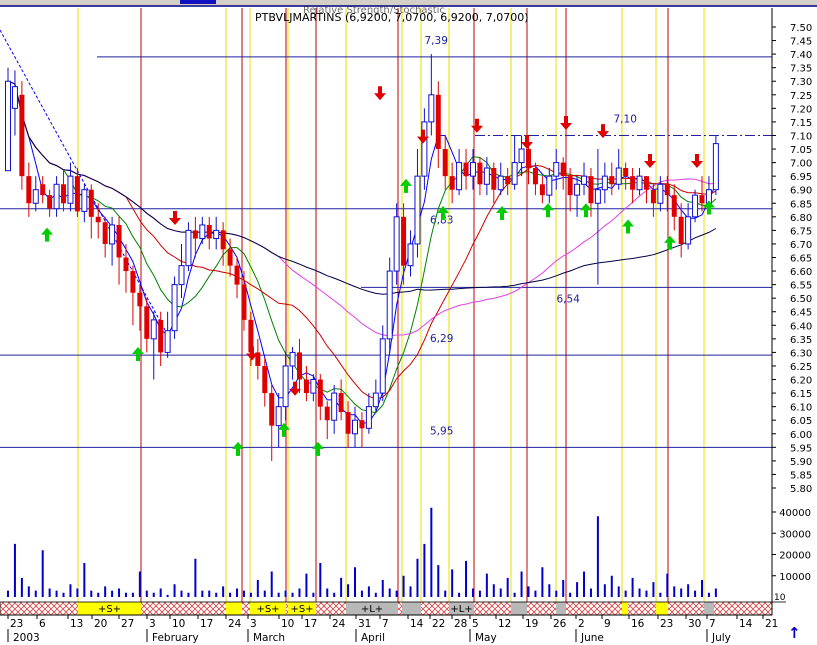  What do you see at coordinates (76, 624) in the screenshot?
I see `date-tick-label: 13` at bounding box center [76, 624].